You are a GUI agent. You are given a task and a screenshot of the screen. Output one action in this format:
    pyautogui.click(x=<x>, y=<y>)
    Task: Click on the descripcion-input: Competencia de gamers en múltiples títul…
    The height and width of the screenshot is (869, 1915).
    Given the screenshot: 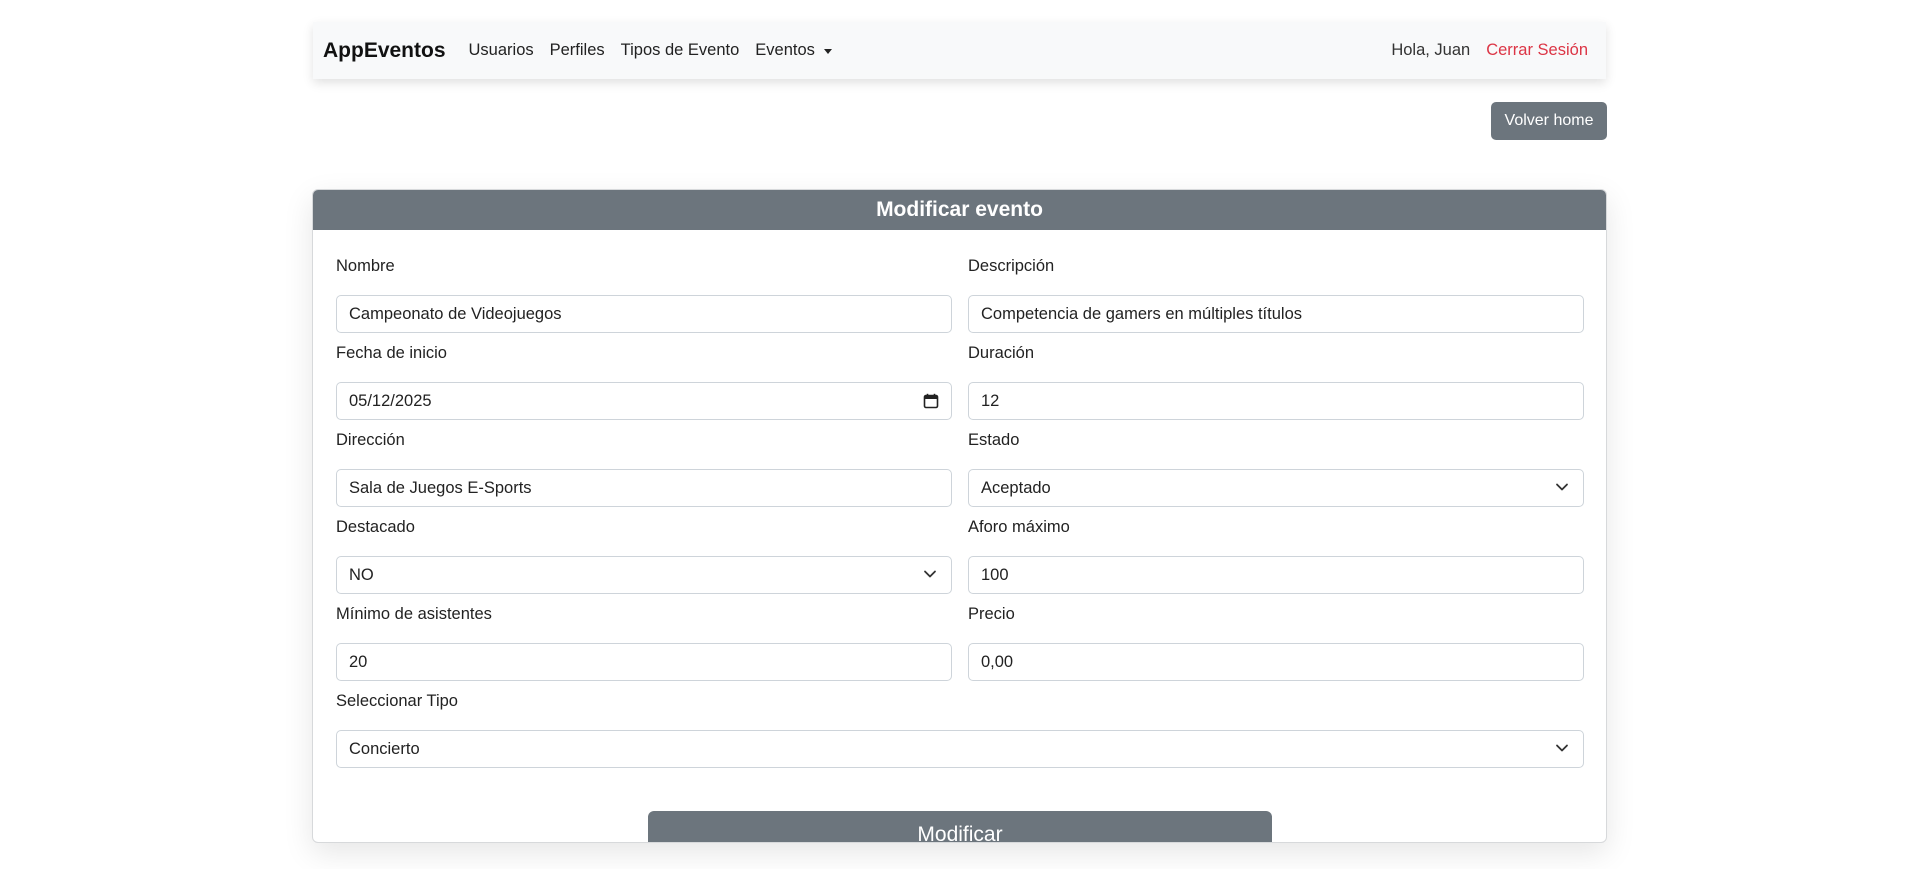 What is the action you would take?
    pyautogui.click(x=1276, y=314)
    